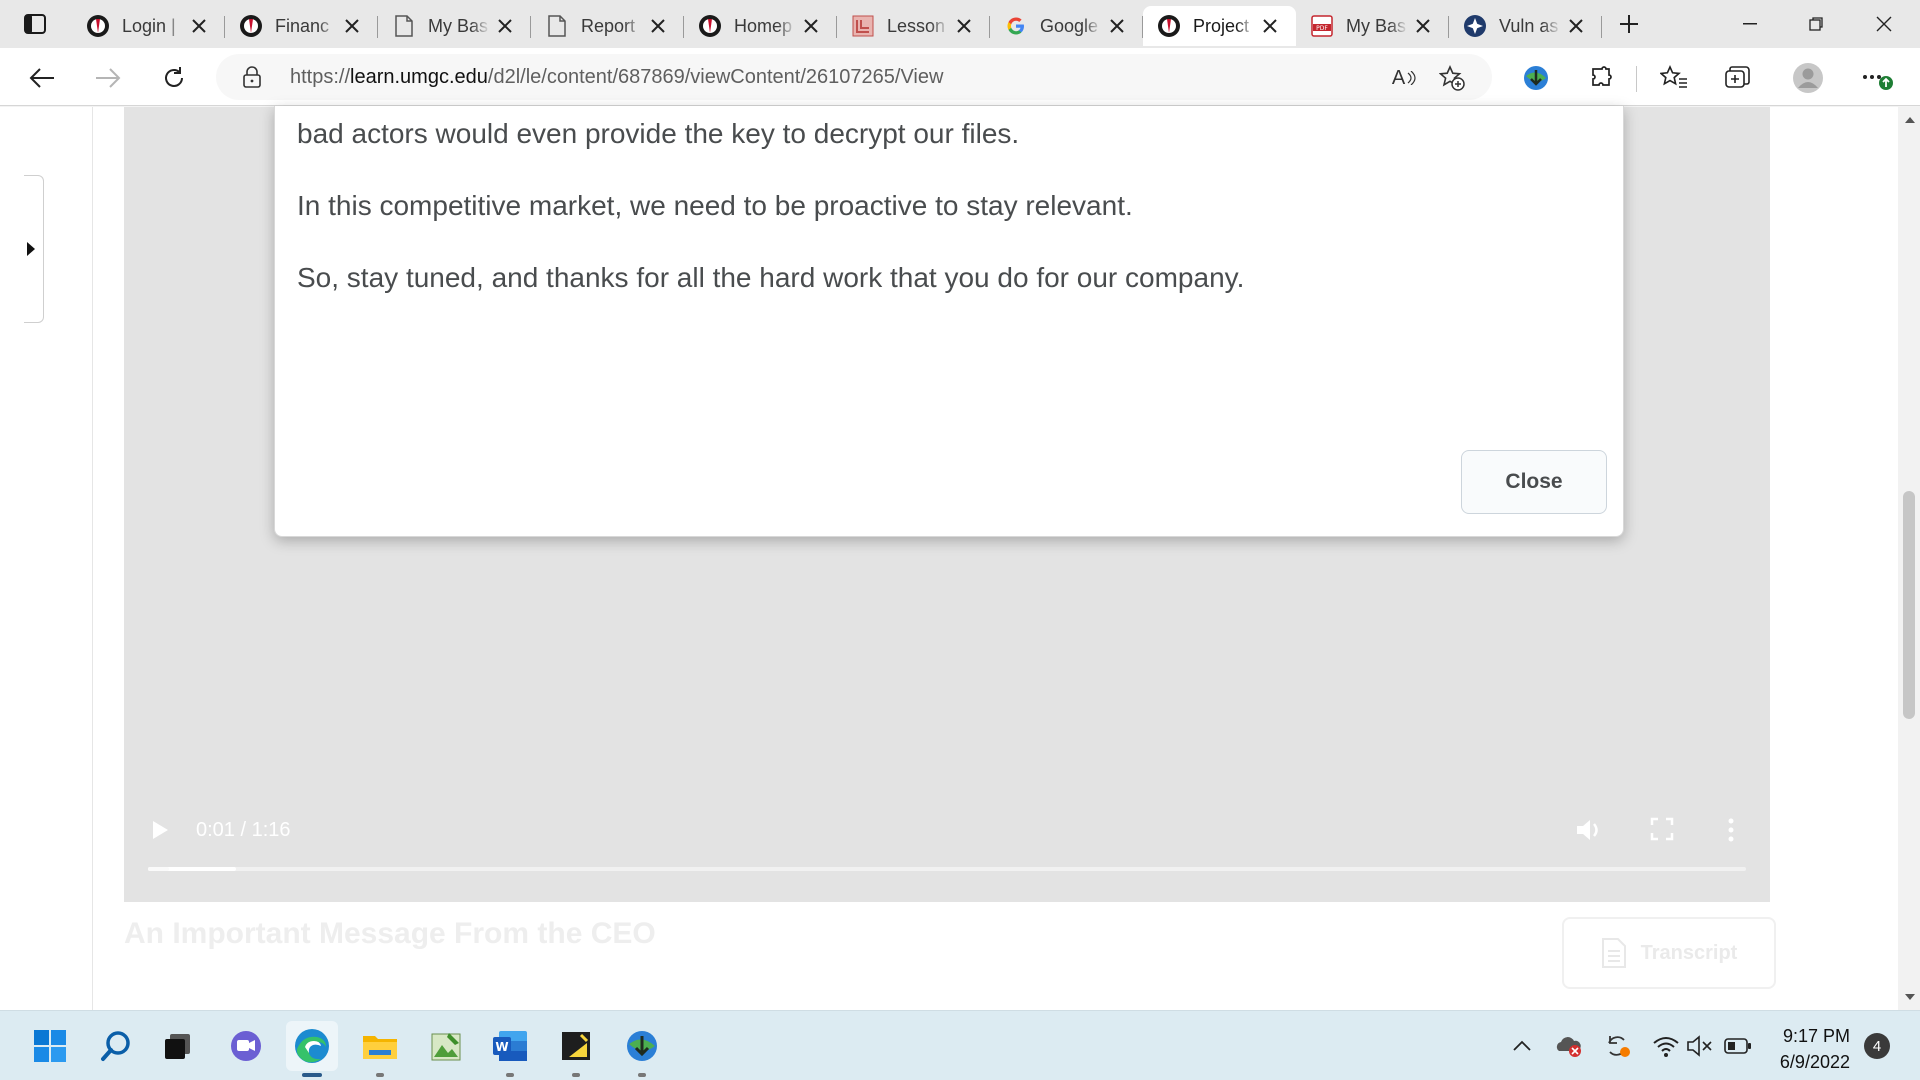  I want to click on tab-lesson: Lesson, so click(913, 26).